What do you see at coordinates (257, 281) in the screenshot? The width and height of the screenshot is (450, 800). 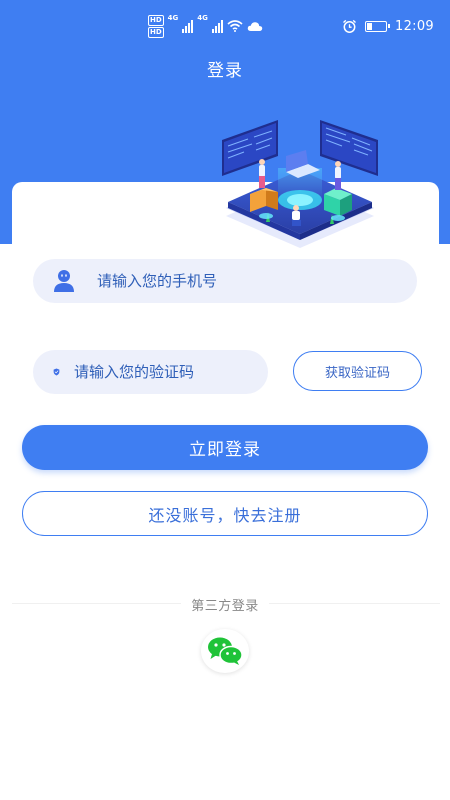 I see `phone-input` at bounding box center [257, 281].